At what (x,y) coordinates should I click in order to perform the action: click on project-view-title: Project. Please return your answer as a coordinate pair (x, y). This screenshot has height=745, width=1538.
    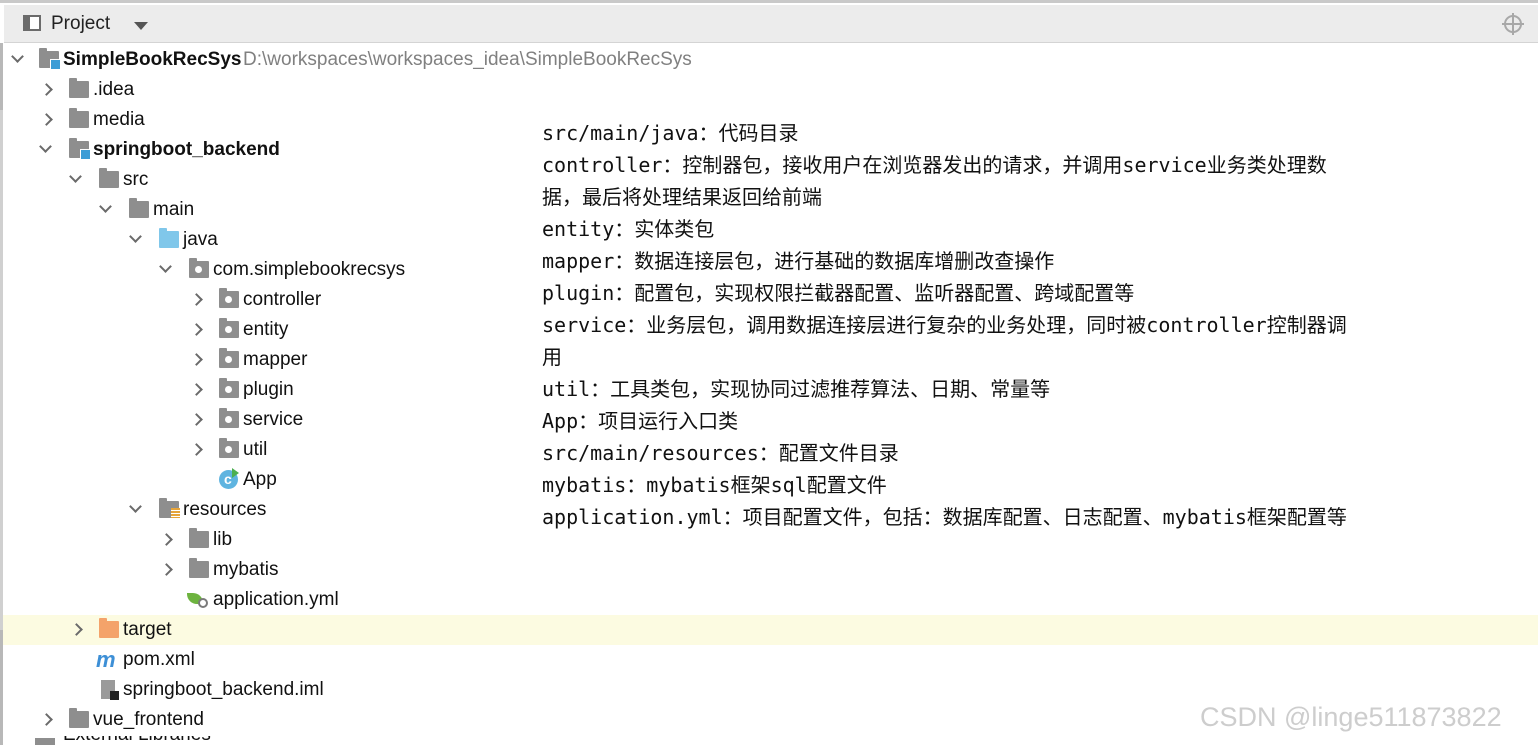
    Looking at the image, I should click on (80, 24).